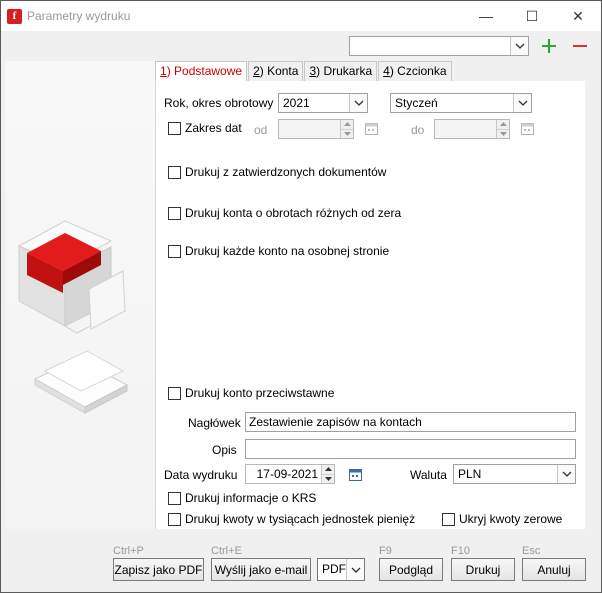 The image size is (602, 593). I want to click on date-to-field, so click(472, 129).